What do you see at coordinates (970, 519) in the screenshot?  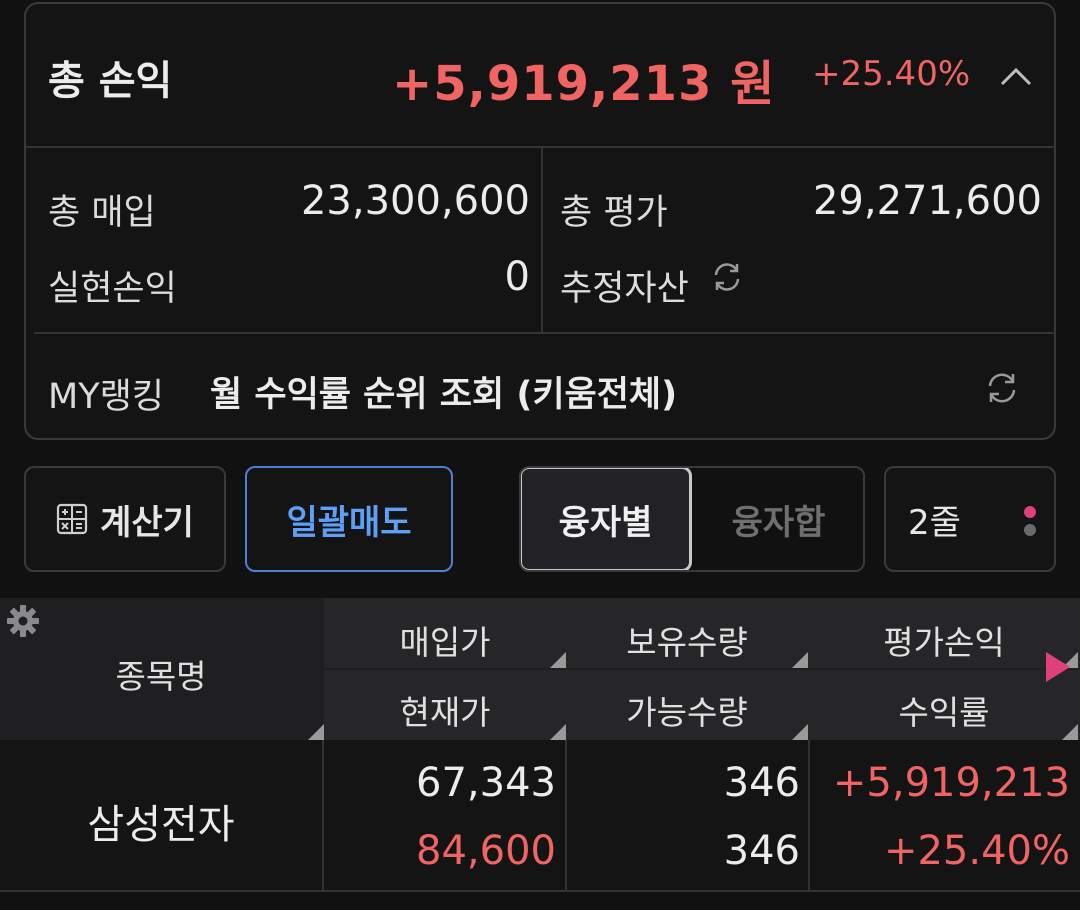 I see `row-lines-button: 2줄` at bounding box center [970, 519].